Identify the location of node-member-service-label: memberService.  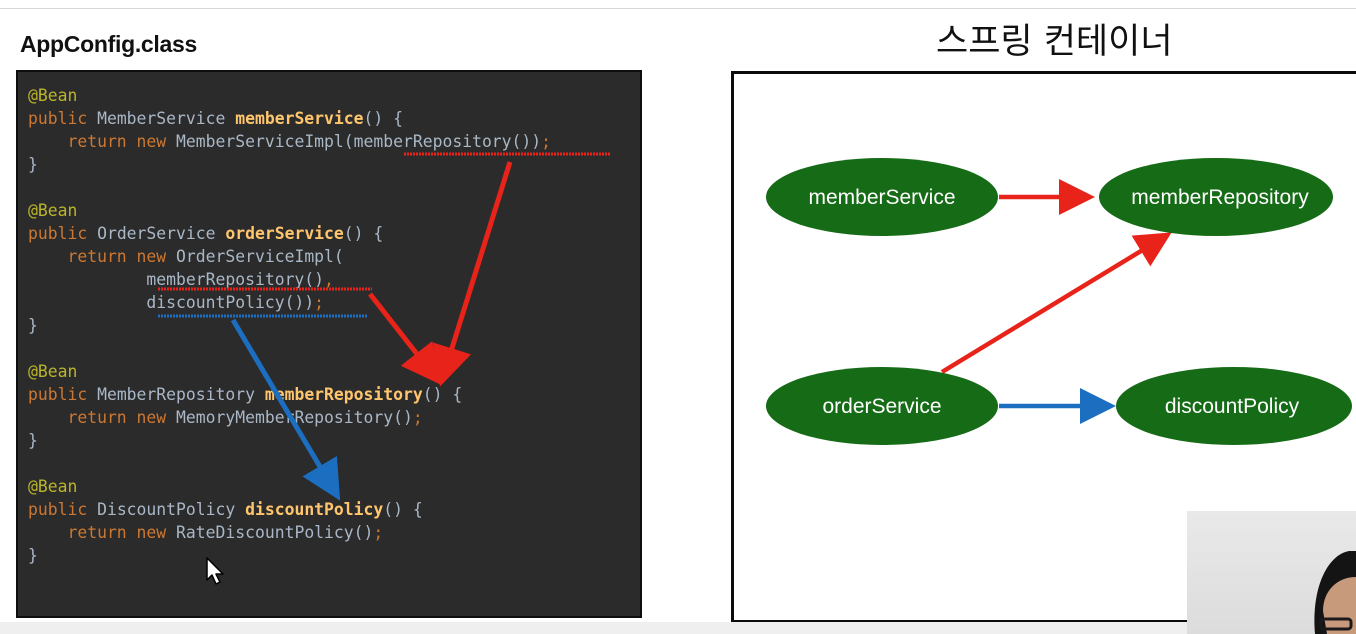
(881, 197).